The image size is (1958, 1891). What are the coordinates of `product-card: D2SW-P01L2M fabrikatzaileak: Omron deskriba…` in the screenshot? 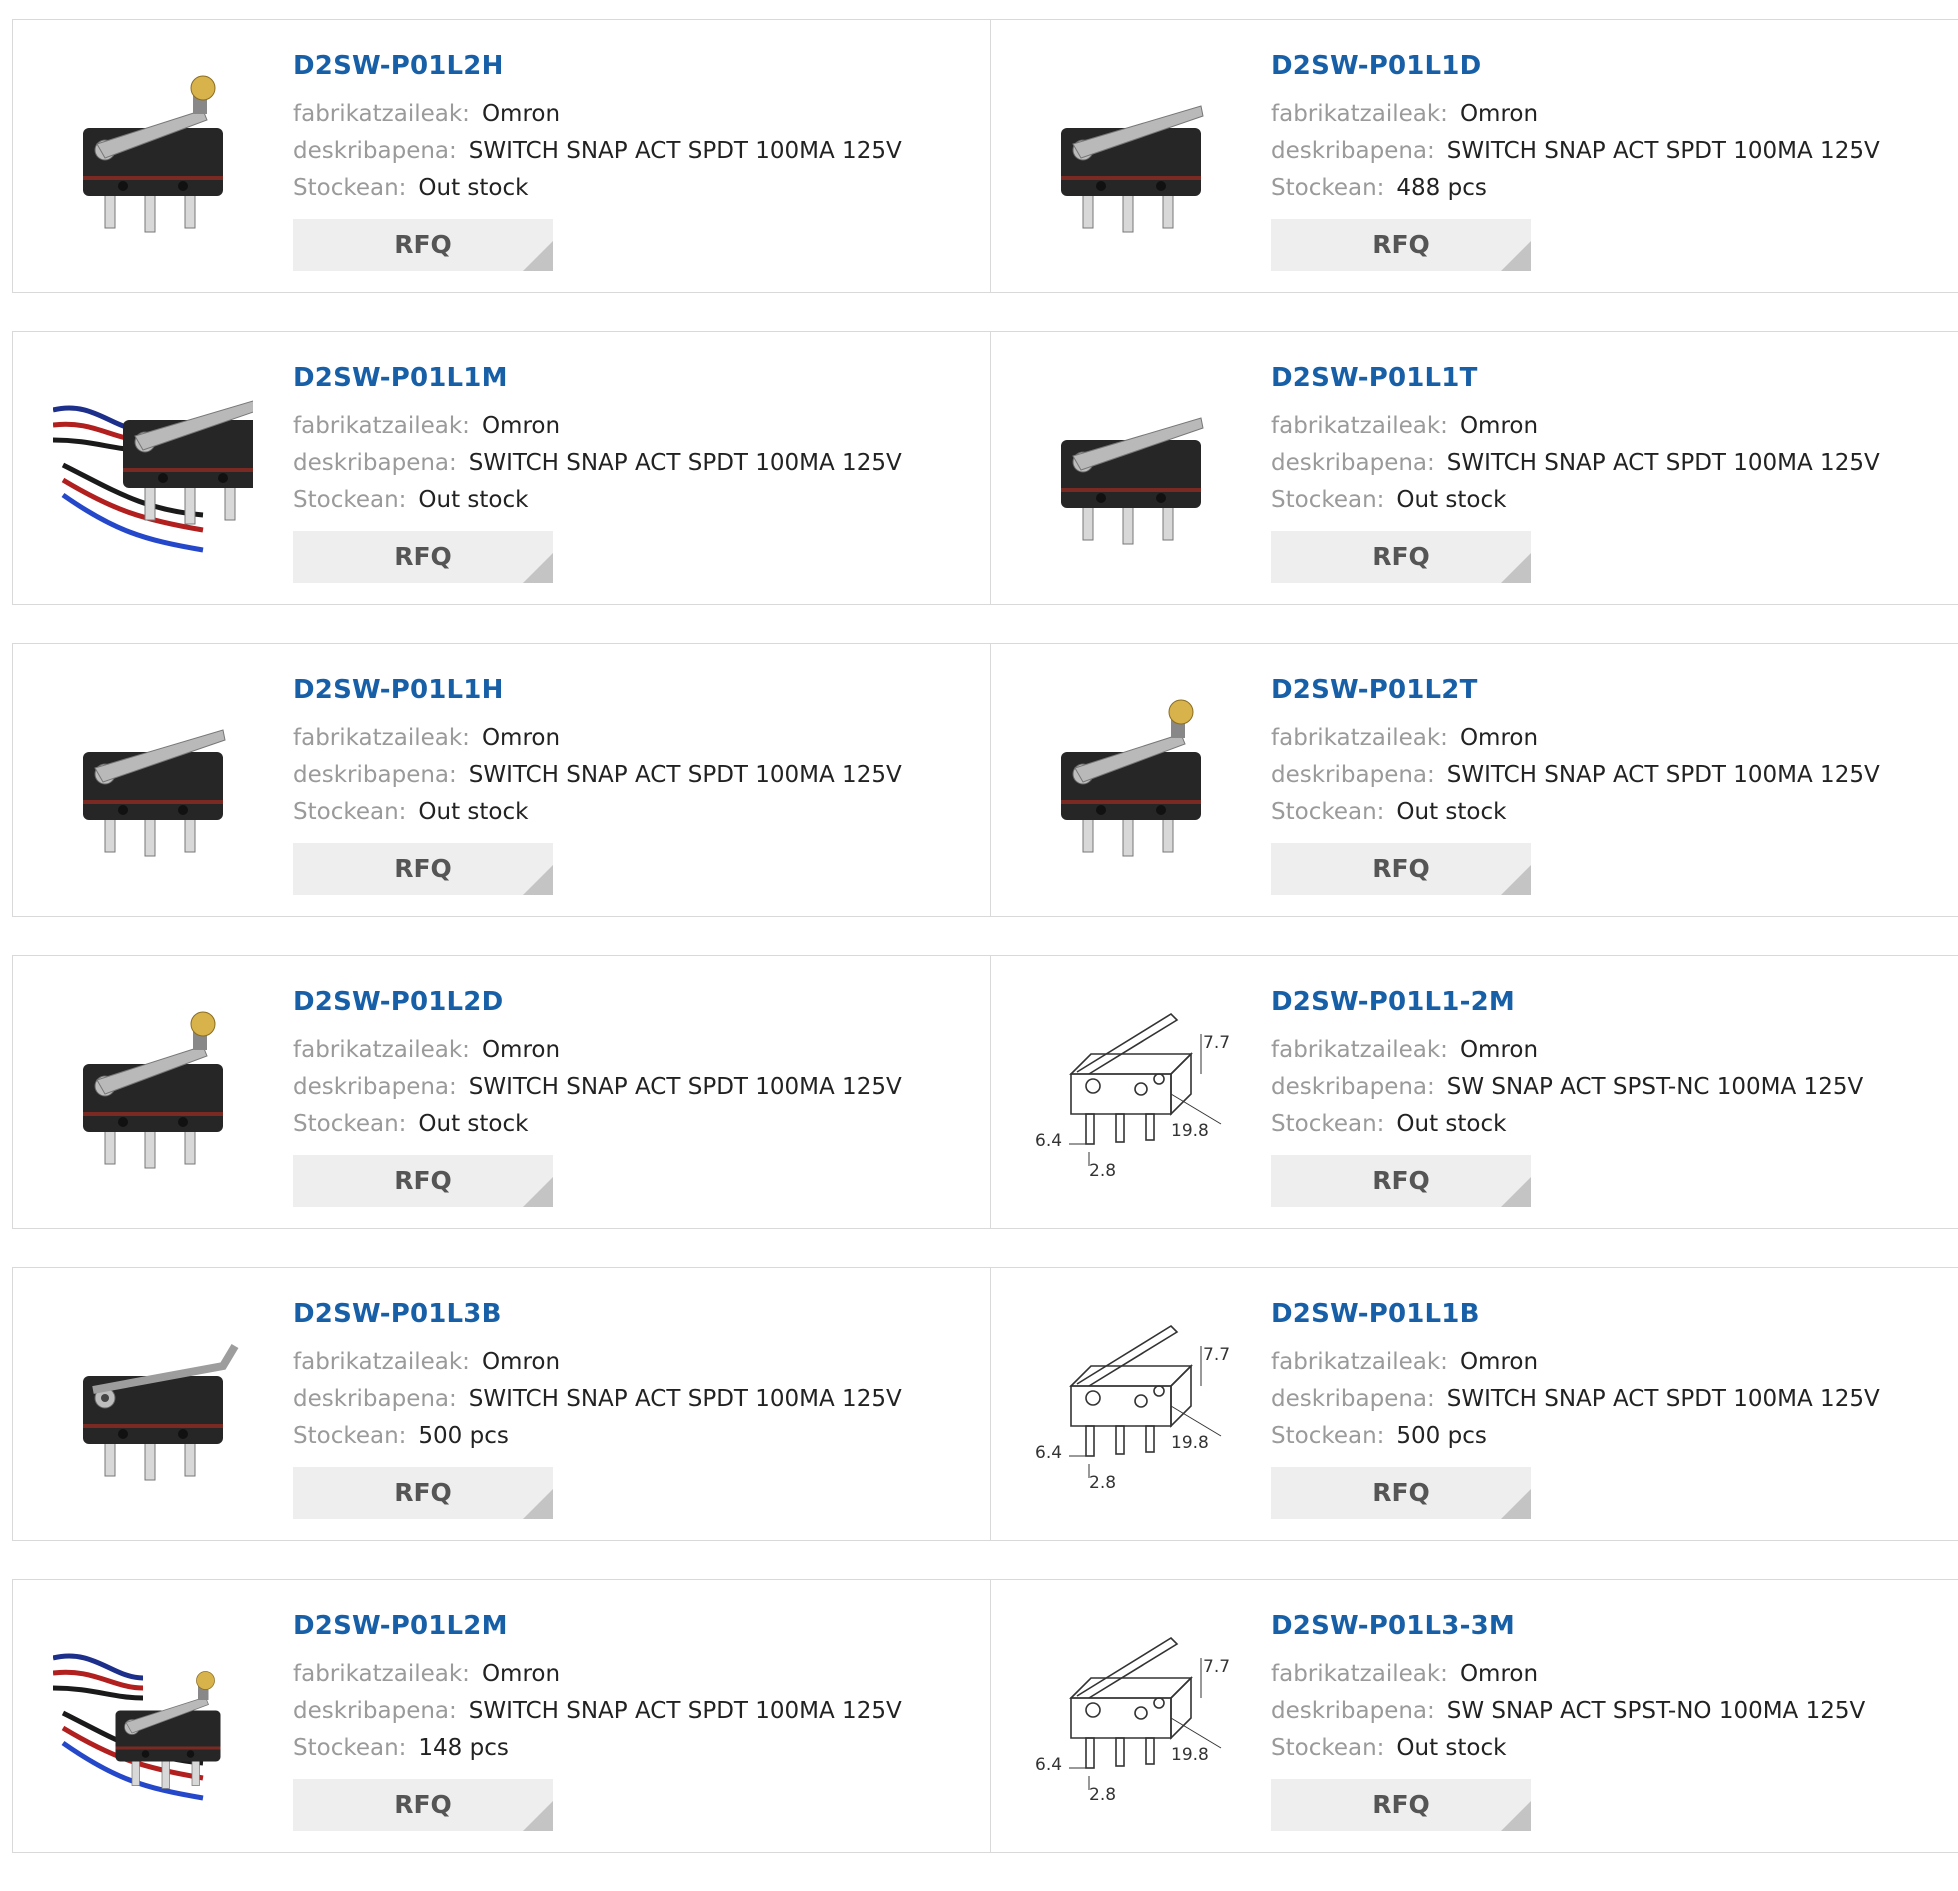 It's located at (501, 1716).